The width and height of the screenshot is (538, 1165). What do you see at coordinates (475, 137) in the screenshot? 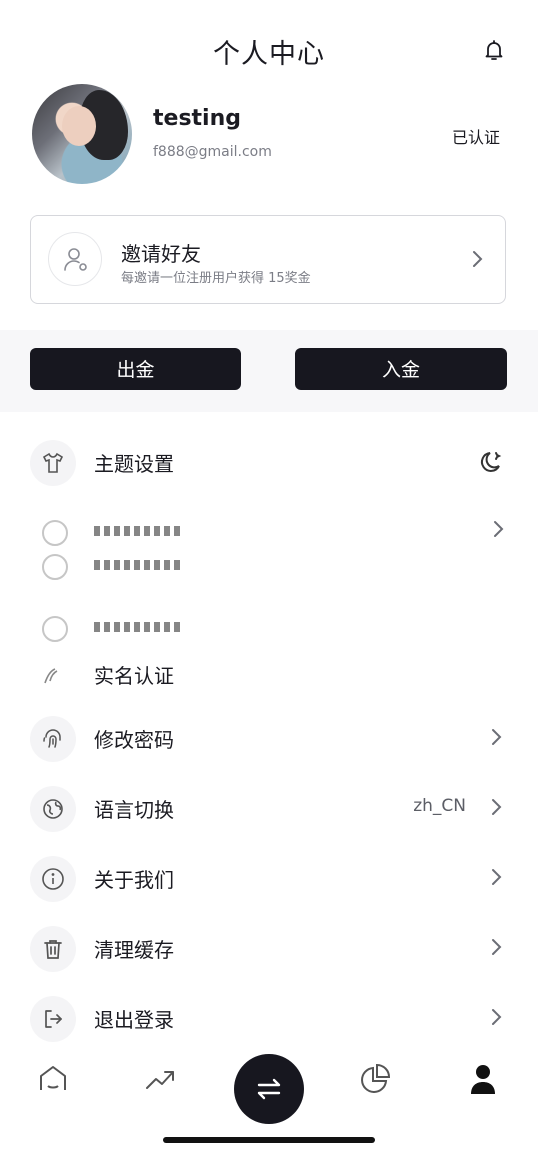
I see `verification-status: 已认证` at bounding box center [475, 137].